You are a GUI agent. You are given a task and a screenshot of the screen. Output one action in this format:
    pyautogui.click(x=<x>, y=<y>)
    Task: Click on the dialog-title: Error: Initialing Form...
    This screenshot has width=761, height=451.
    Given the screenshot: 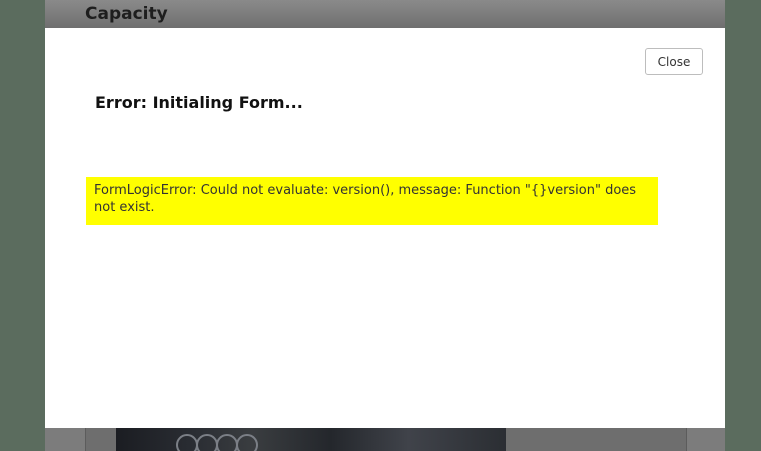 What is the action you would take?
    pyautogui.click(x=199, y=102)
    